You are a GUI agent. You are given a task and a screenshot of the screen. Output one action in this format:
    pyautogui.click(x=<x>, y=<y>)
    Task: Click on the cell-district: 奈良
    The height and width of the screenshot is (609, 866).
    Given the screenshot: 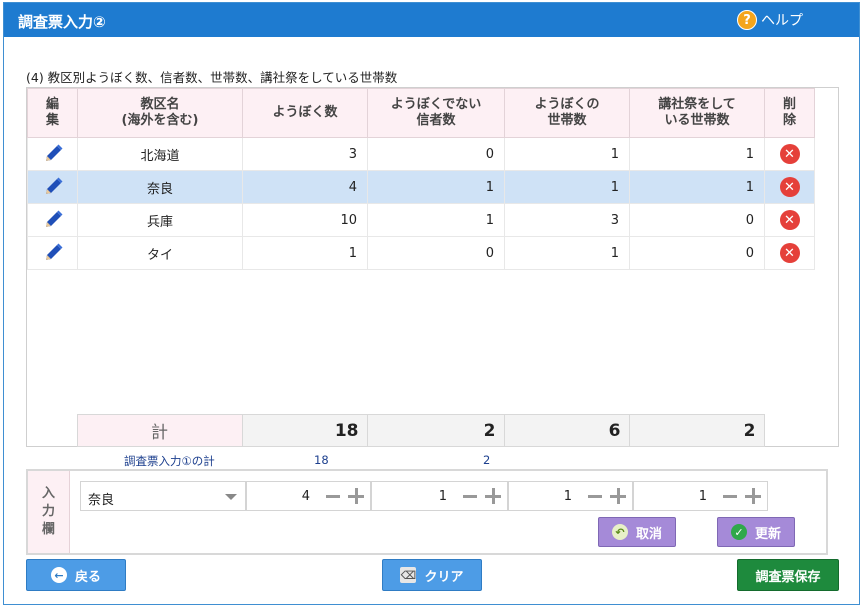 What is the action you would take?
    pyautogui.click(x=160, y=187)
    